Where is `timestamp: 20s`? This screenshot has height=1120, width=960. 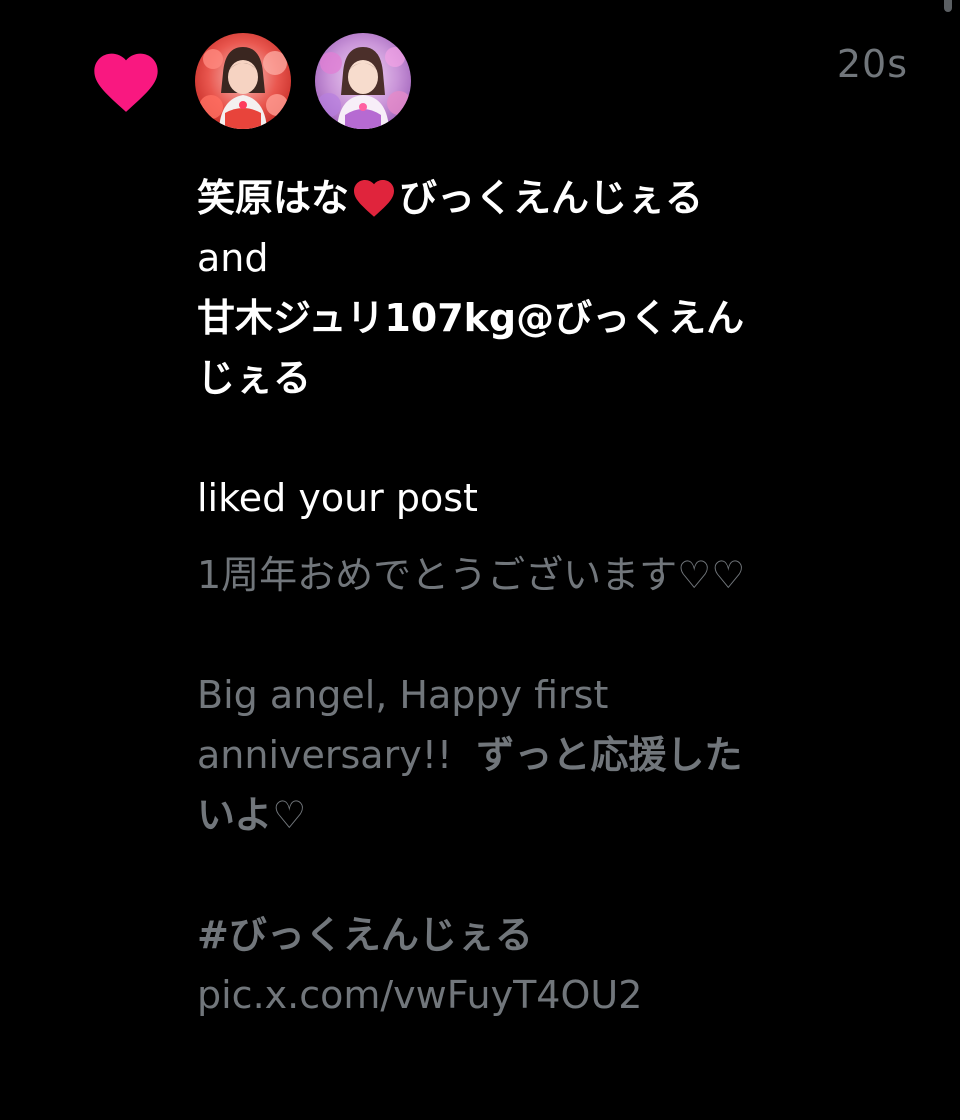 timestamp: 20s is located at coordinates (872, 64).